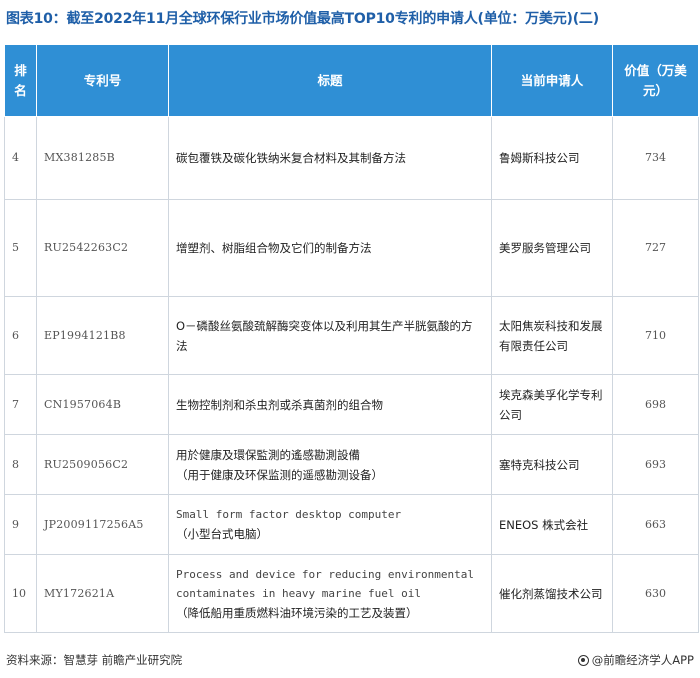 This screenshot has height=678, width=700. I want to click on source-note: 资料来源：智慧芽 前瞻产业研究院, so click(94, 660).